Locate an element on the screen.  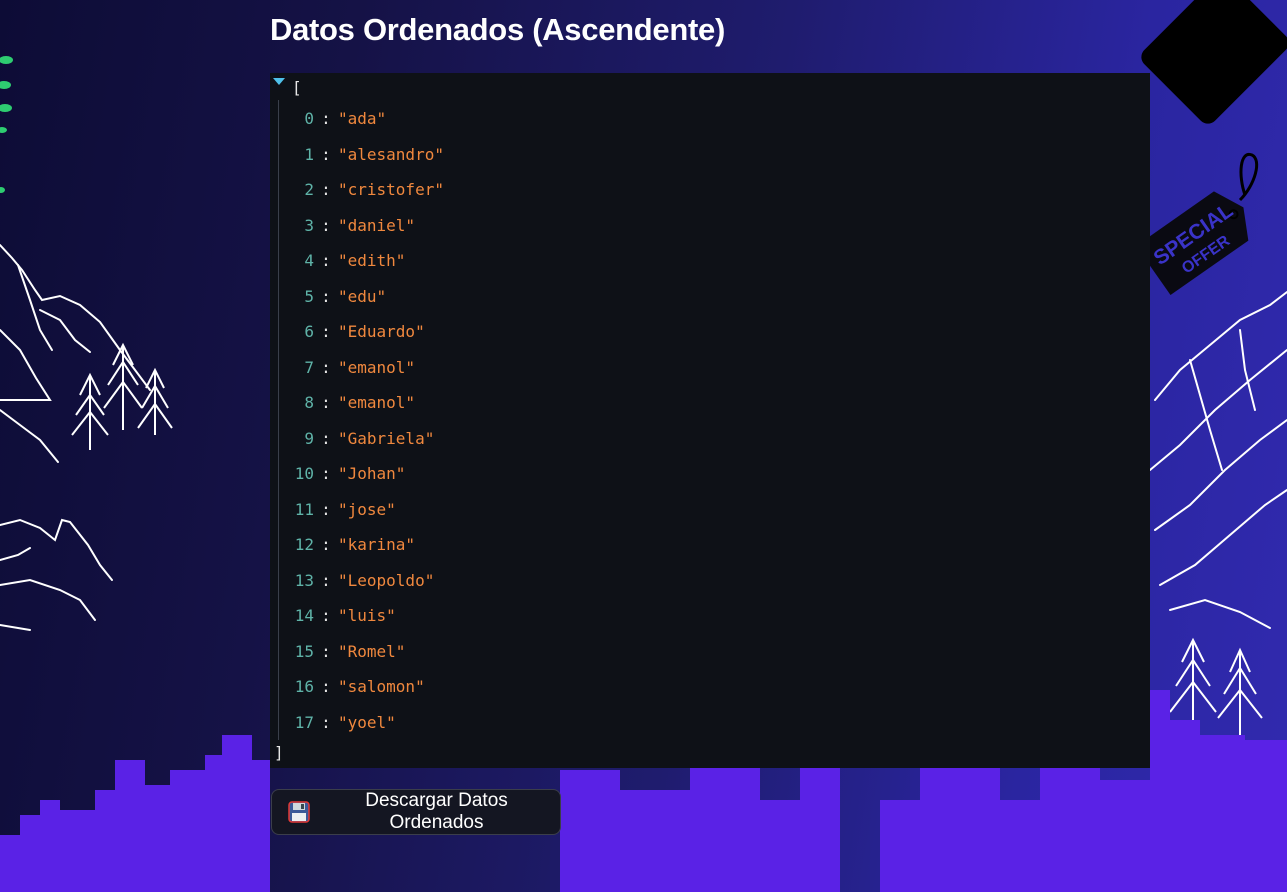
json-item-value: "yoel" is located at coordinates (367, 722).